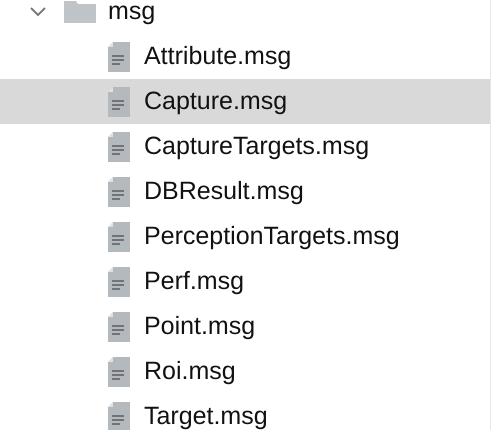  I want to click on tree-item: msg, so click(245, 17).